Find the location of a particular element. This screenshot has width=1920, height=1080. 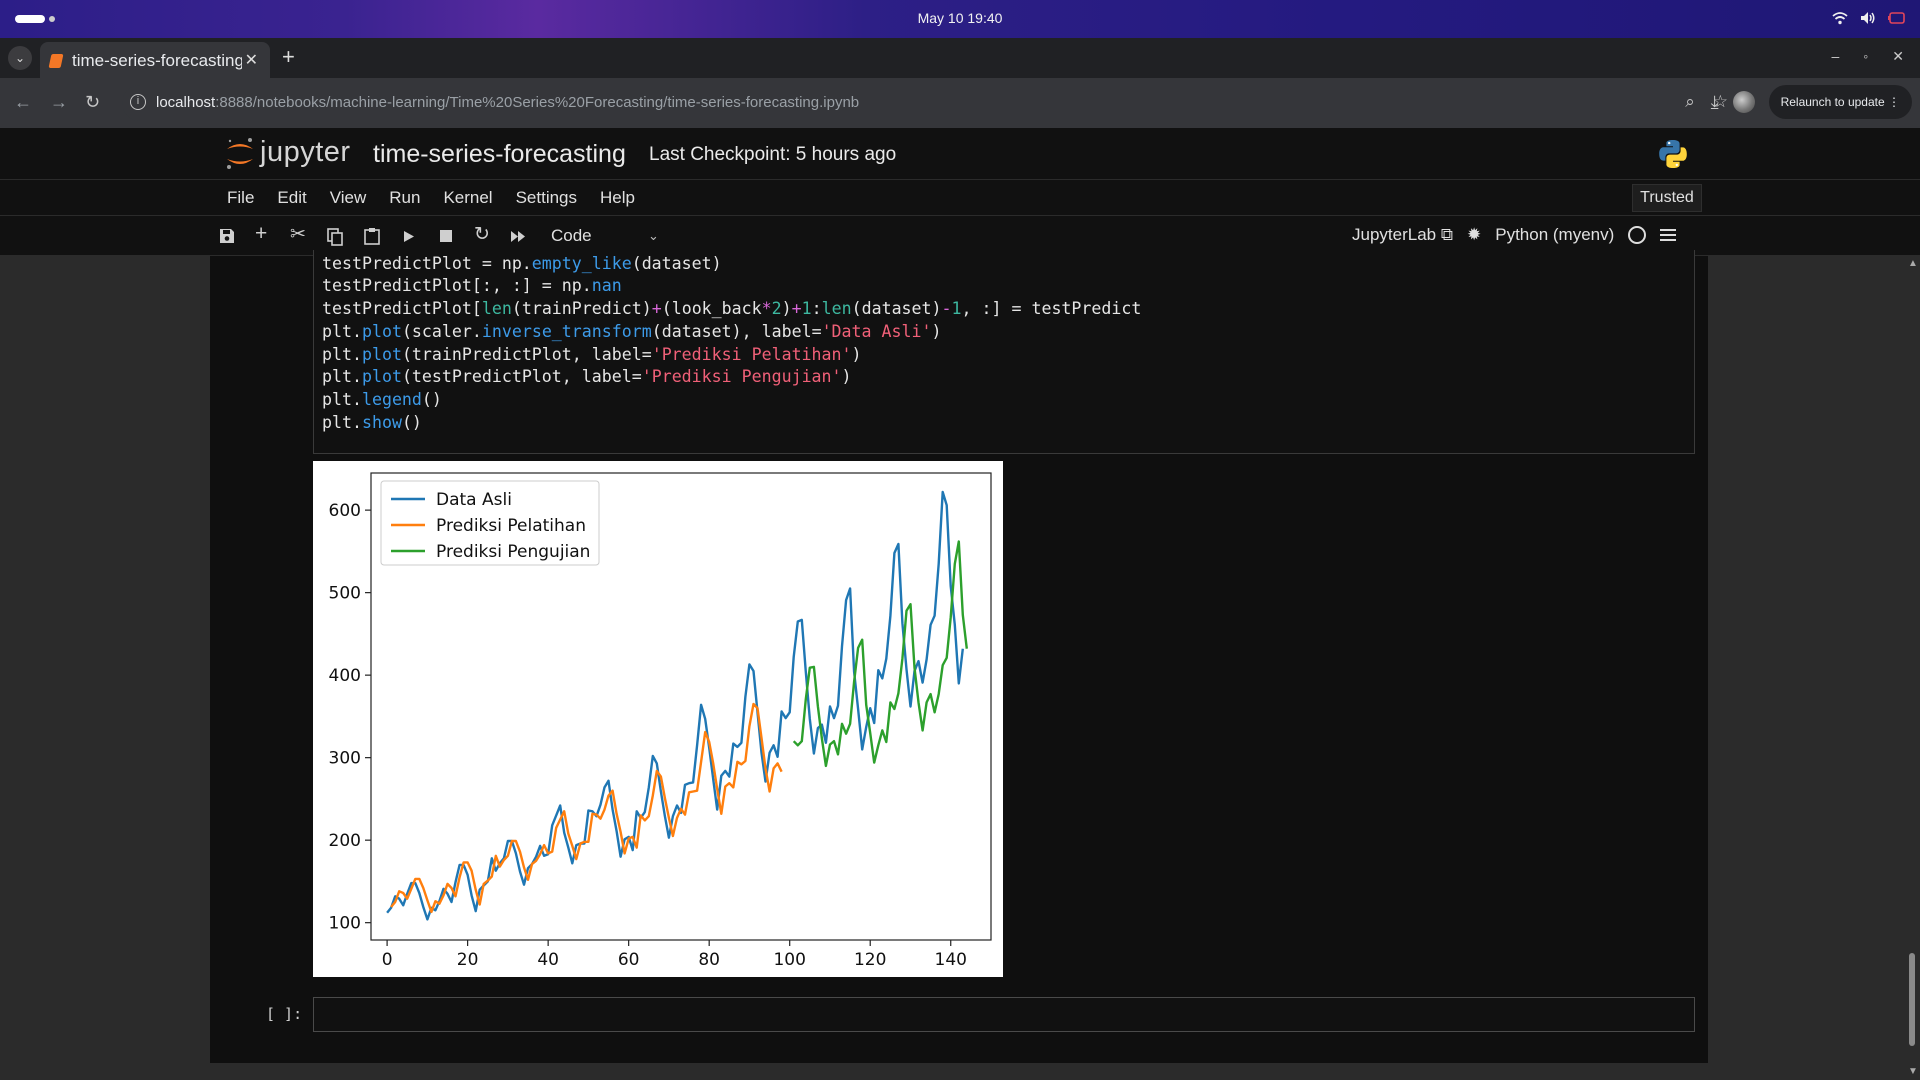

add-cell-plus-icon: + is located at coordinates (261, 234).